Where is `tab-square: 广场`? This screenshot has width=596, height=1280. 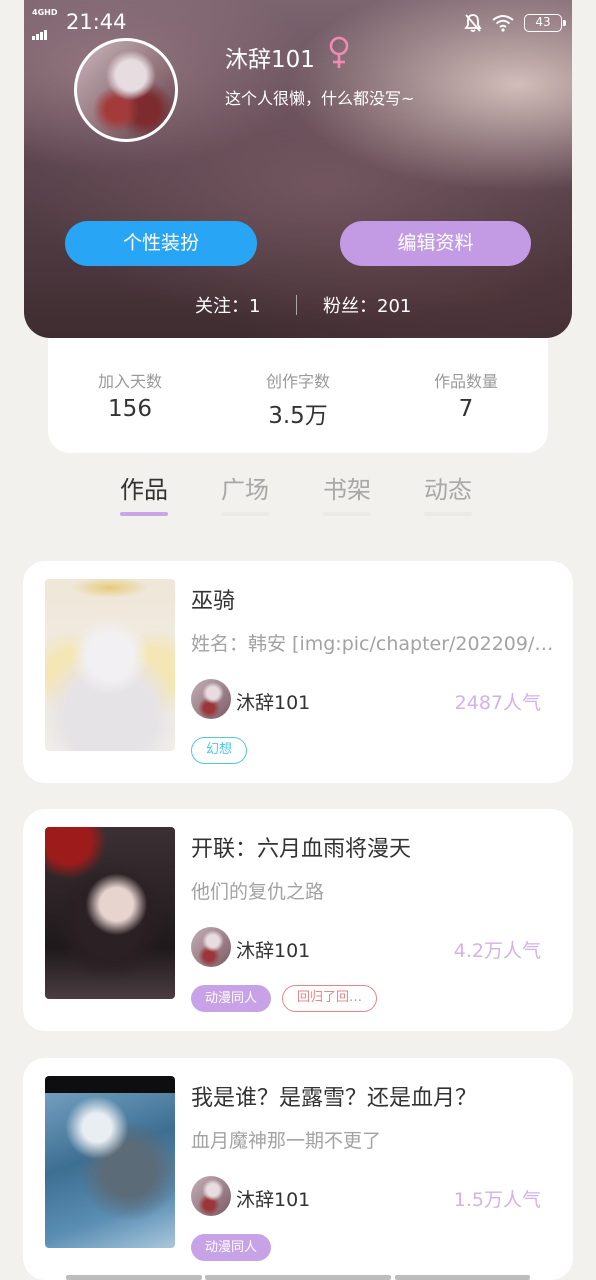
tab-square: 广场 is located at coordinates (245, 493).